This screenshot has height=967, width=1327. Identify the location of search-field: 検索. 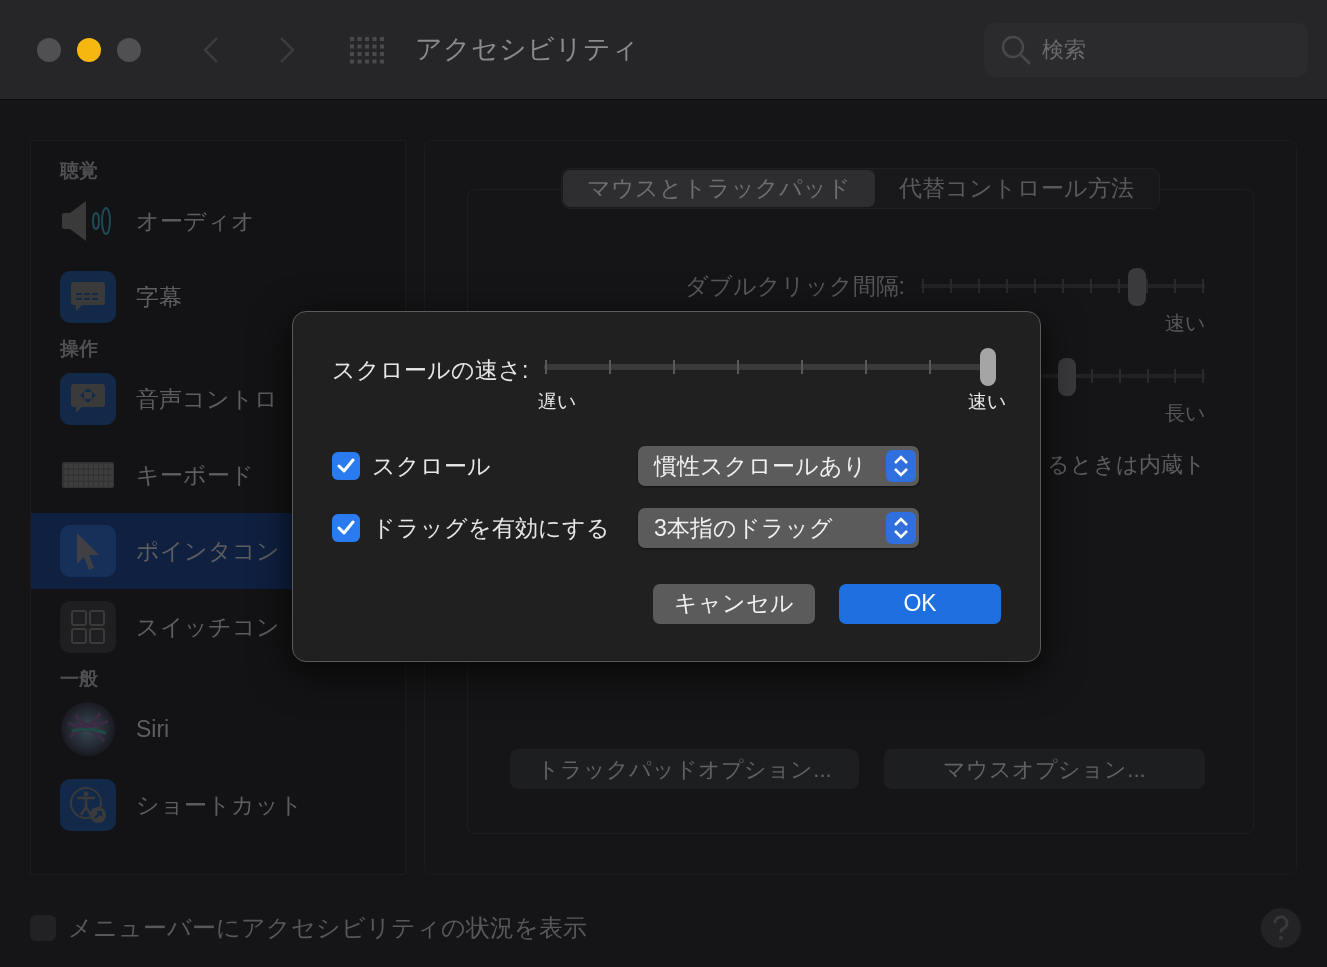
(1146, 49).